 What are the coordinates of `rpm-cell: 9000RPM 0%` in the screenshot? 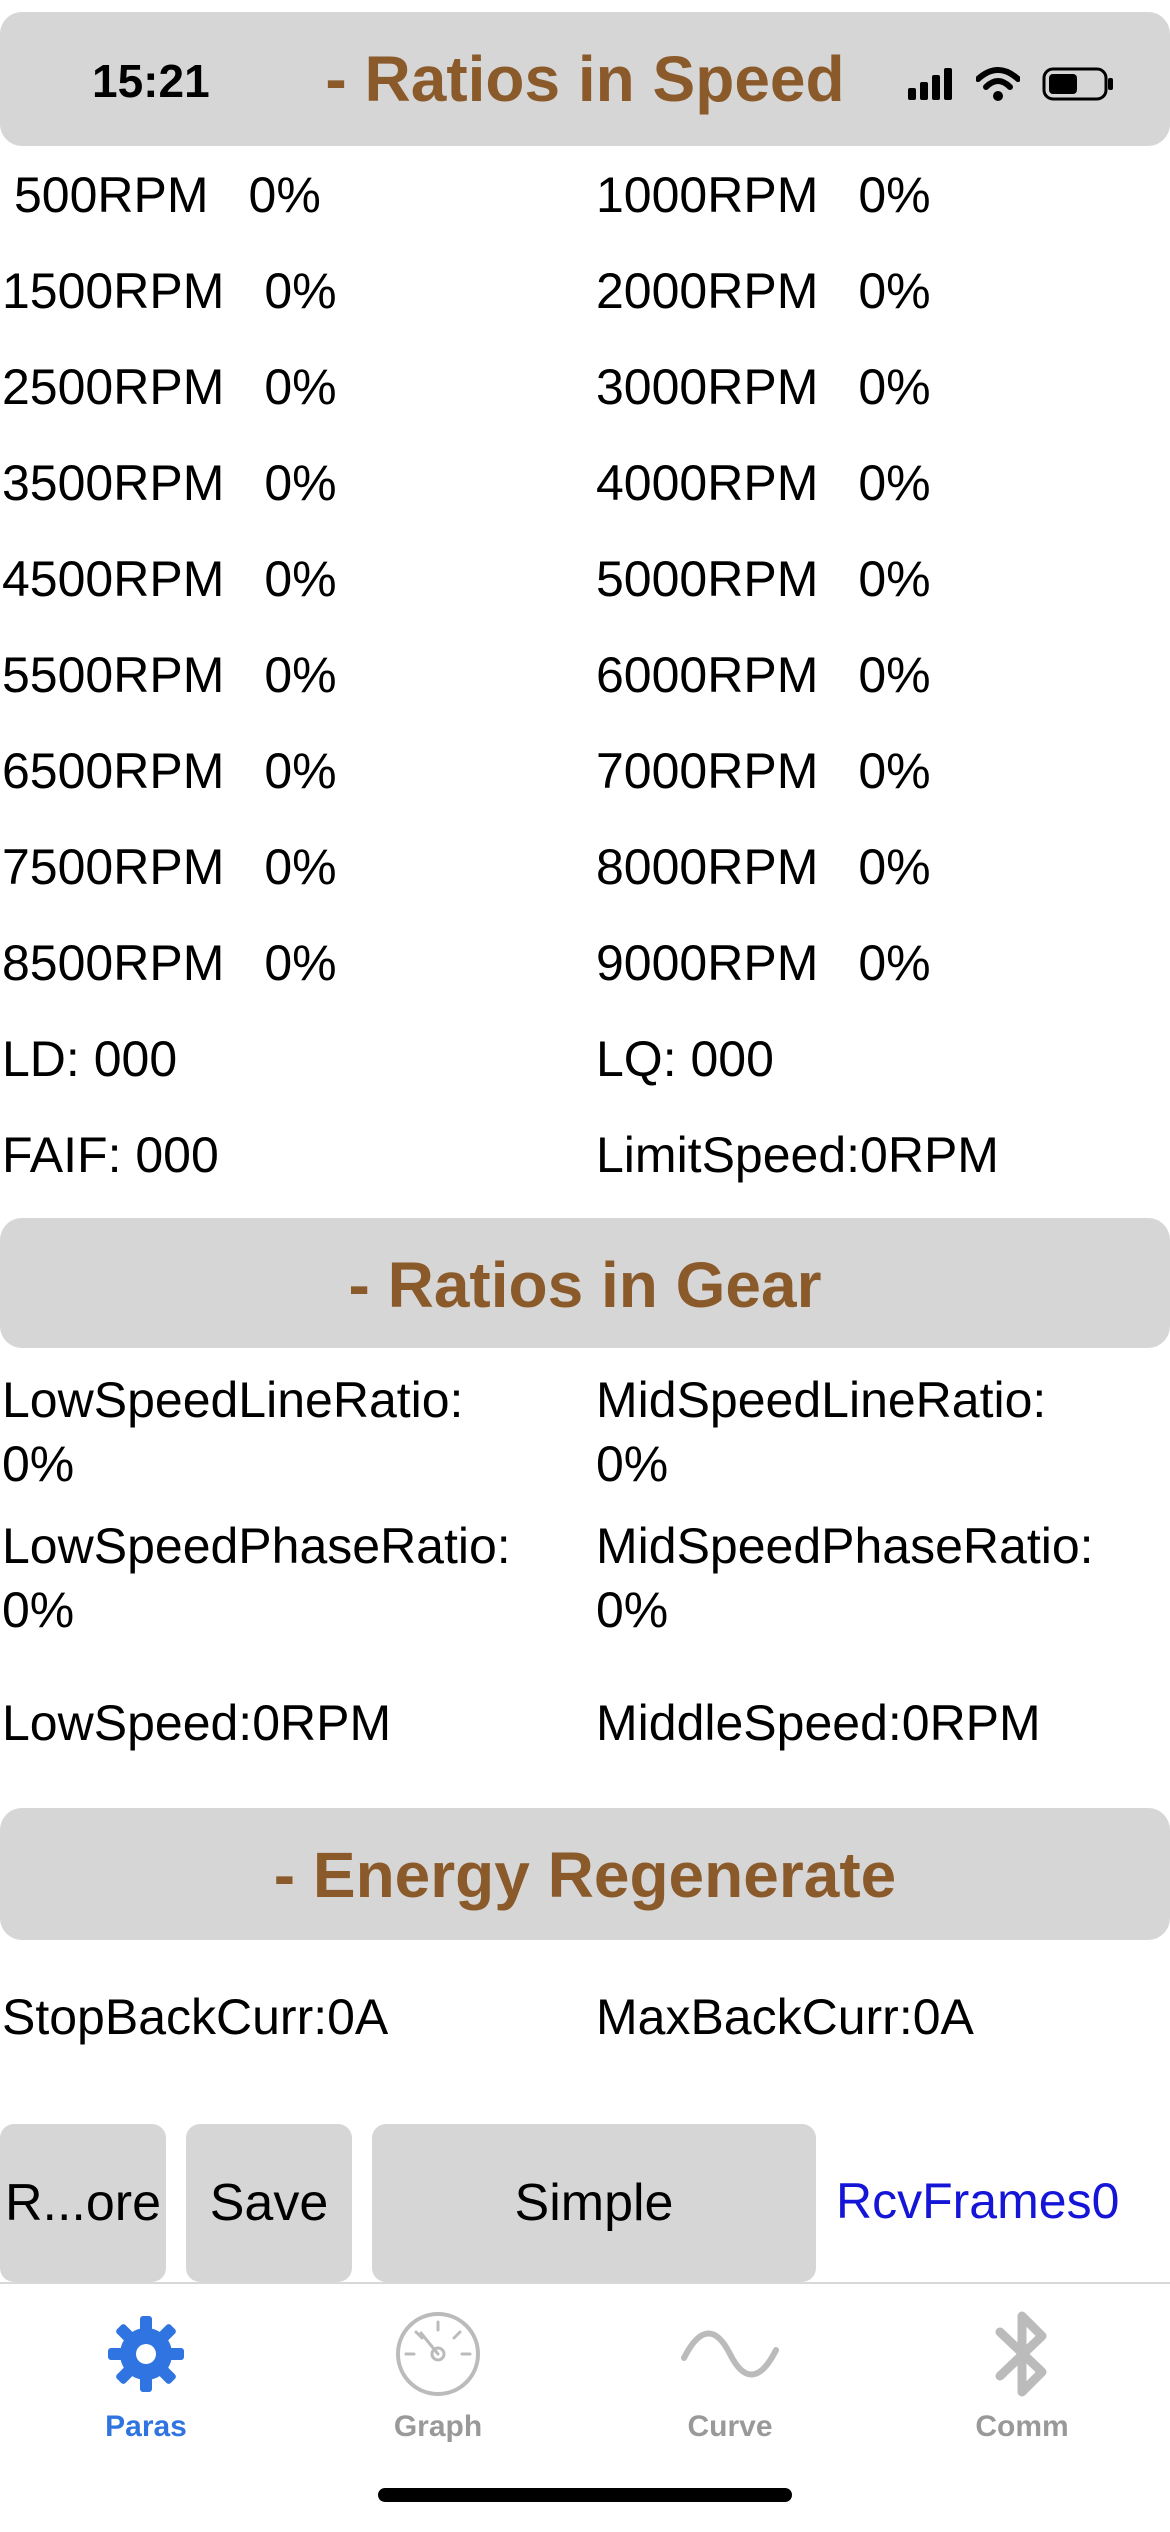 It's located at (763, 963).